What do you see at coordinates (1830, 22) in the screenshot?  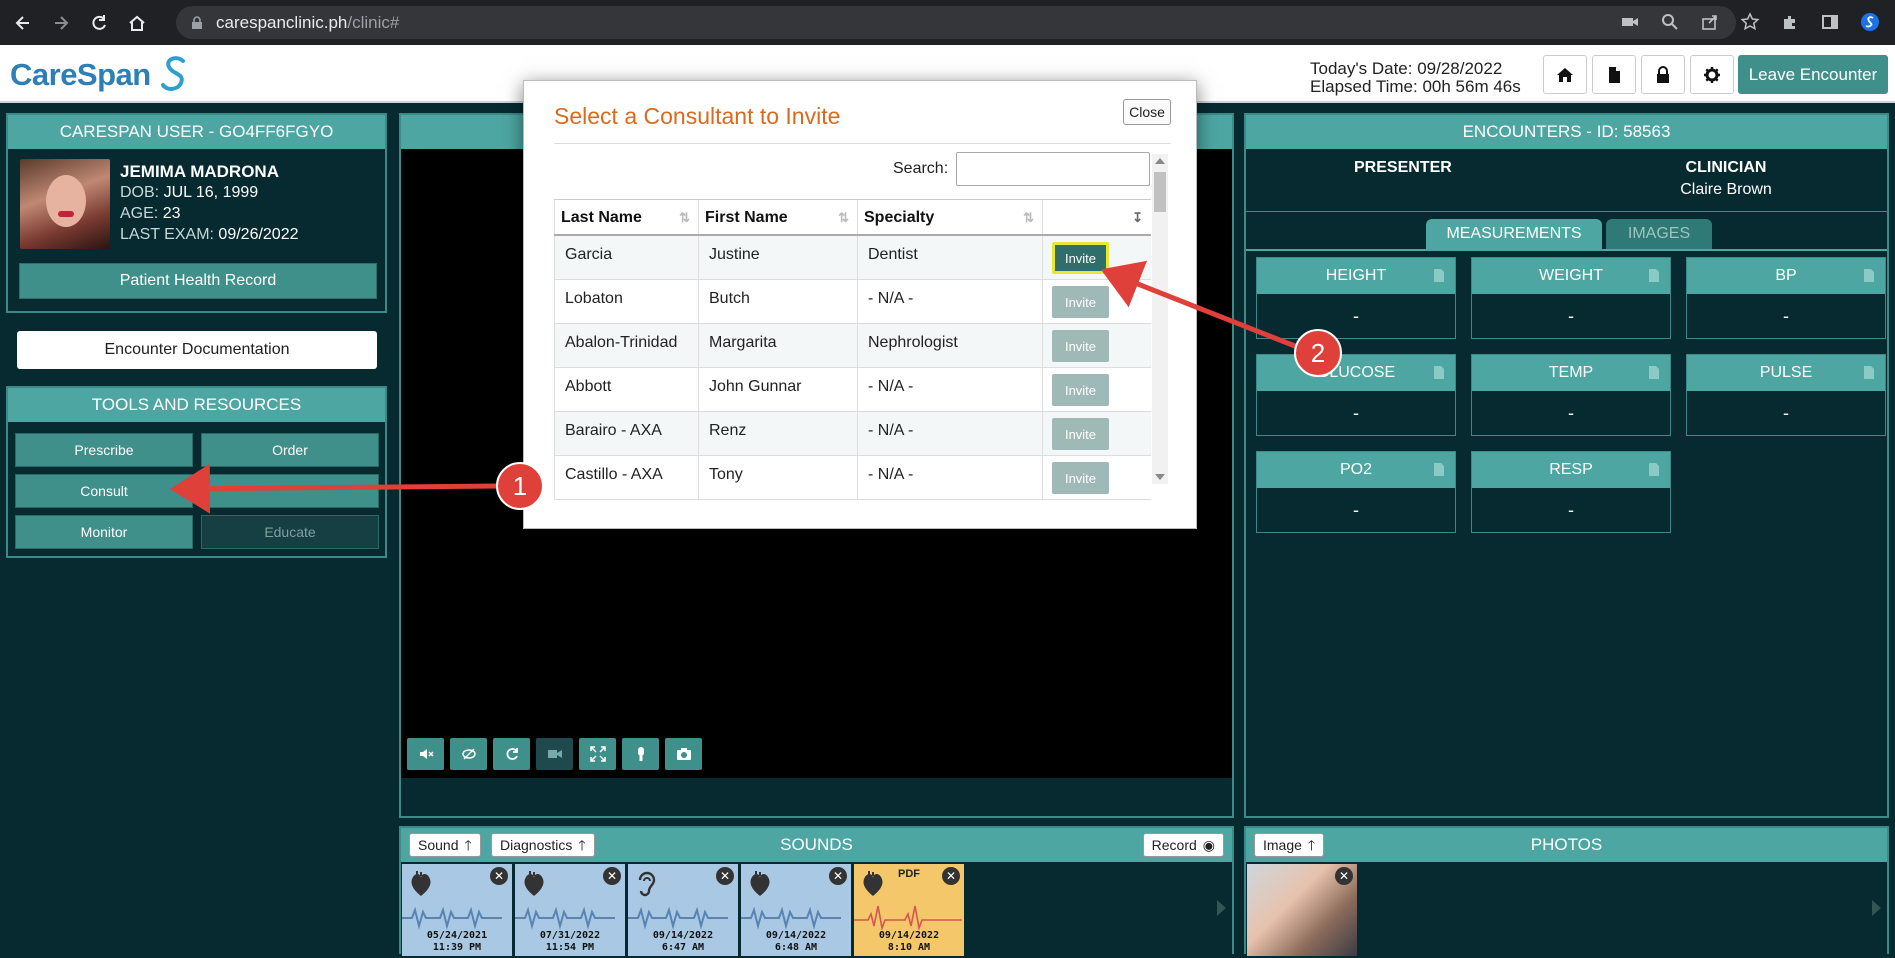 I see `sidepanel-icon` at bounding box center [1830, 22].